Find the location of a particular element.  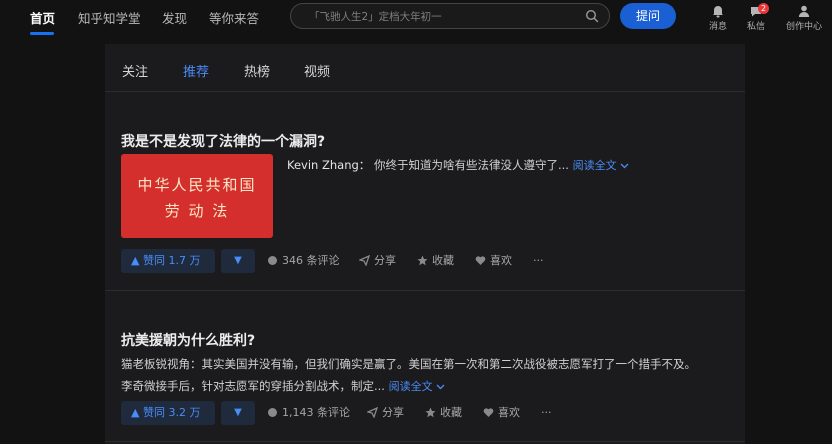

tab-hot-list: 热榜 is located at coordinates (257, 70).